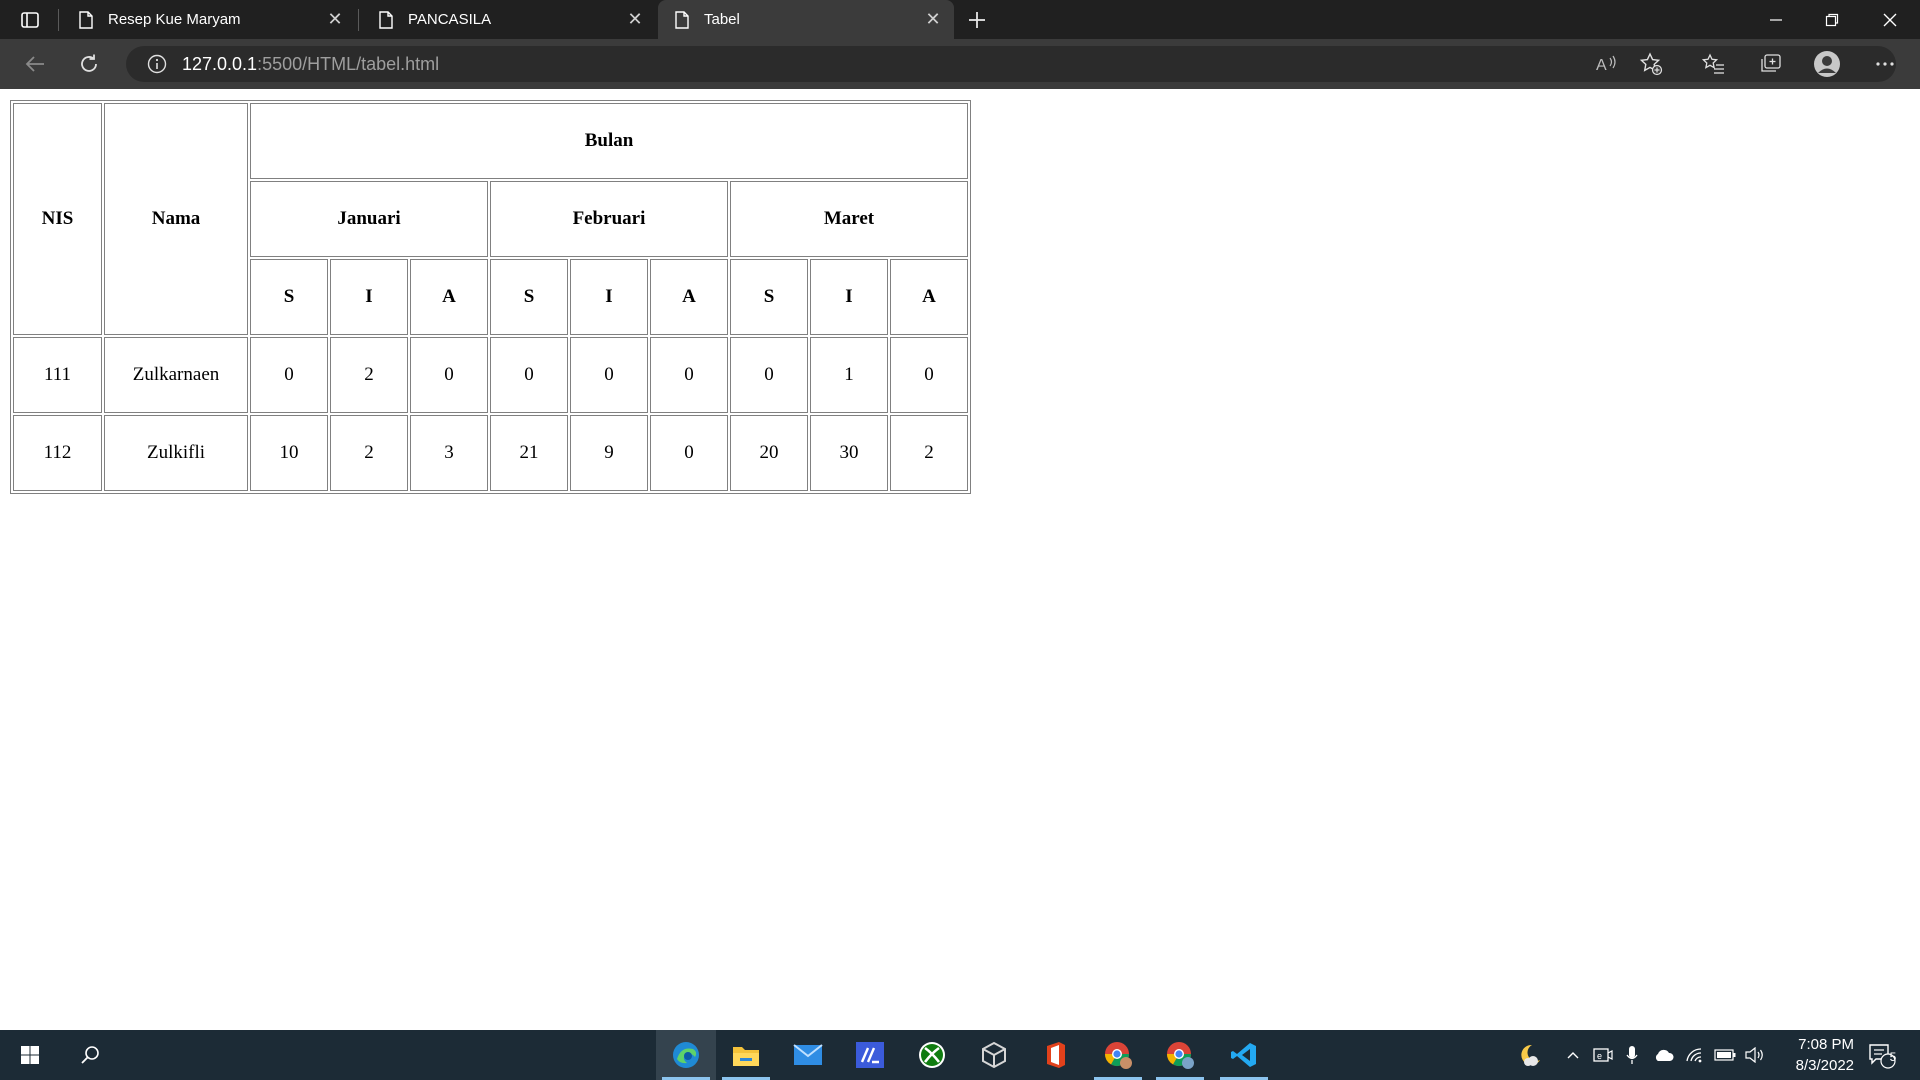 This screenshot has width=1920, height=1080. What do you see at coordinates (1725, 1055) in the screenshot?
I see `battery-icon` at bounding box center [1725, 1055].